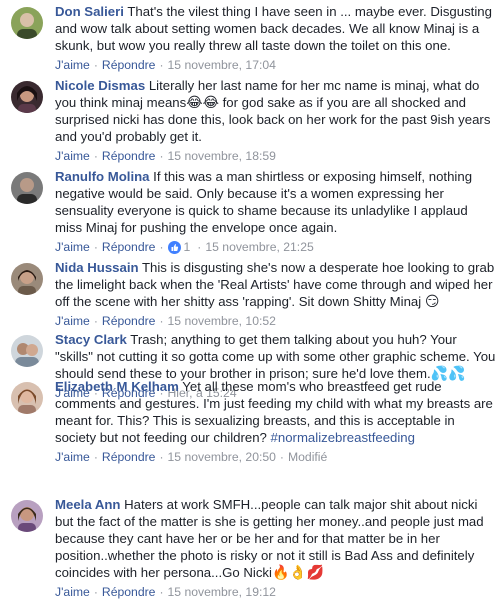 This screenshot has width=503, height=600. I want to click on comment-author: Don Salieri, so click(89, 11).